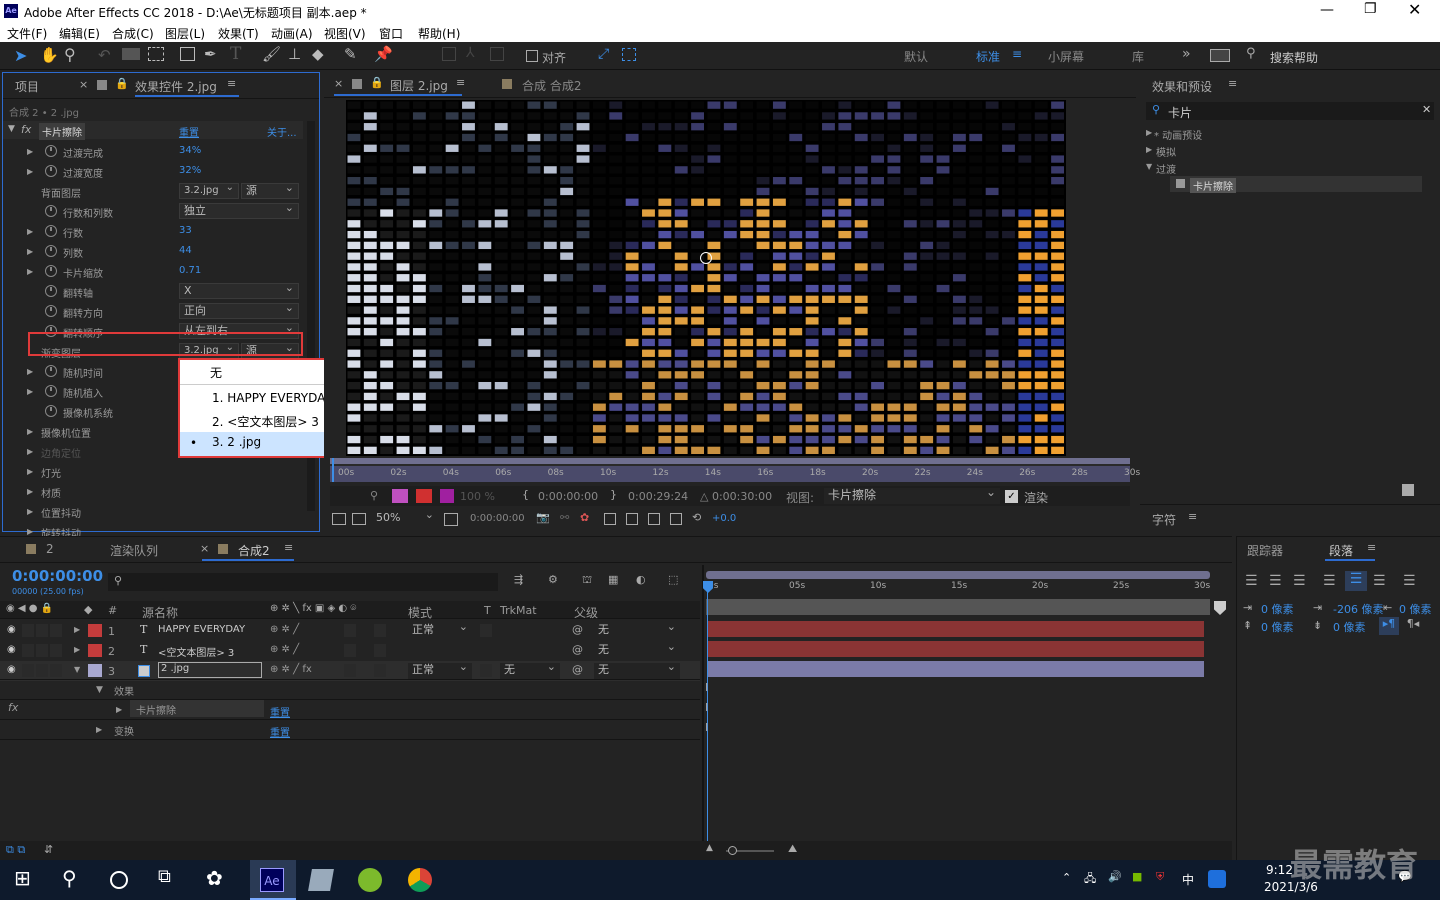 The image size is (1440, 900). I want to click on in-time: 0:00:00:00, so click(568, 496).